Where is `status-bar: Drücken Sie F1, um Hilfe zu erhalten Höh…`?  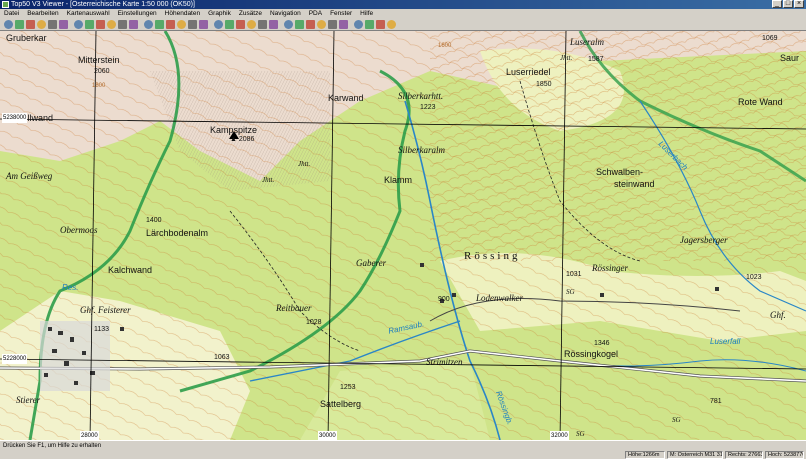
status-bar: Drücken Sie F1, um Hilfe zu erhalten Höh… is located at coordinates (403, 449).